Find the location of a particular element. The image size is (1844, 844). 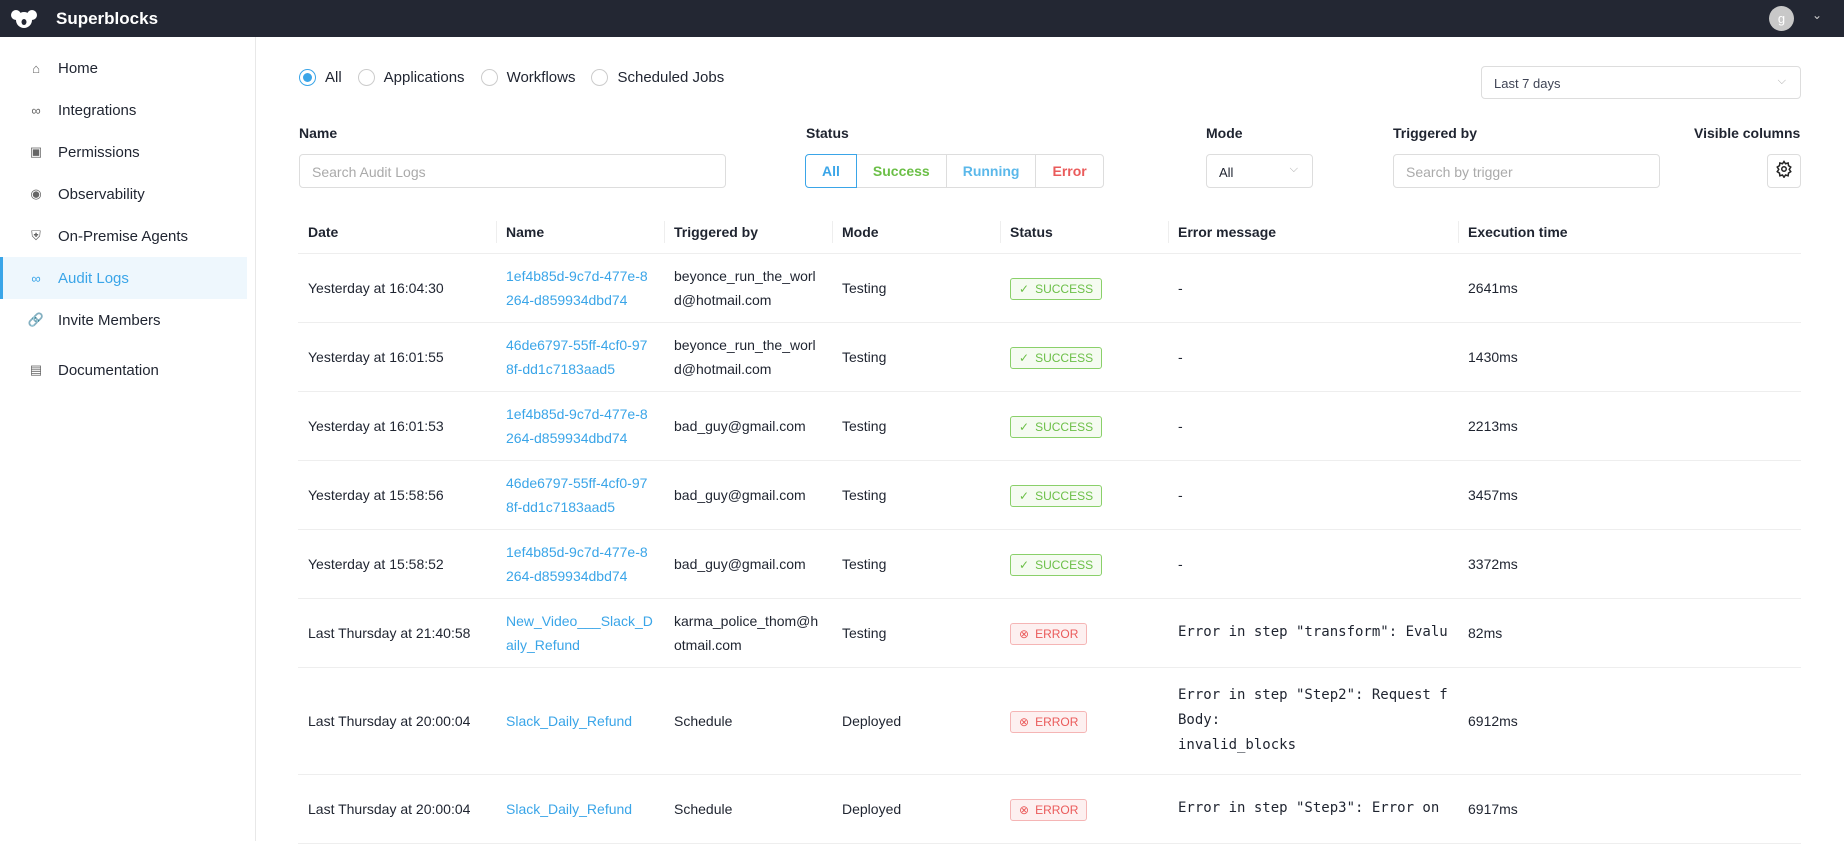

name-link: New_Video___Slack_Daily_Refund is located at coordinates (579, 633).